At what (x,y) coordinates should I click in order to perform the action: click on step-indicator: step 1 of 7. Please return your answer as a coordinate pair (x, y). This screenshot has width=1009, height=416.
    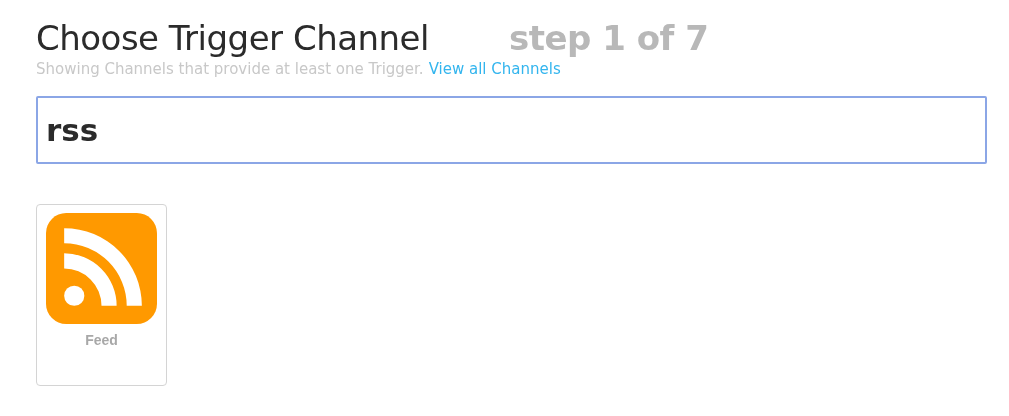
    Looking at the image, I should click on (609, 38).